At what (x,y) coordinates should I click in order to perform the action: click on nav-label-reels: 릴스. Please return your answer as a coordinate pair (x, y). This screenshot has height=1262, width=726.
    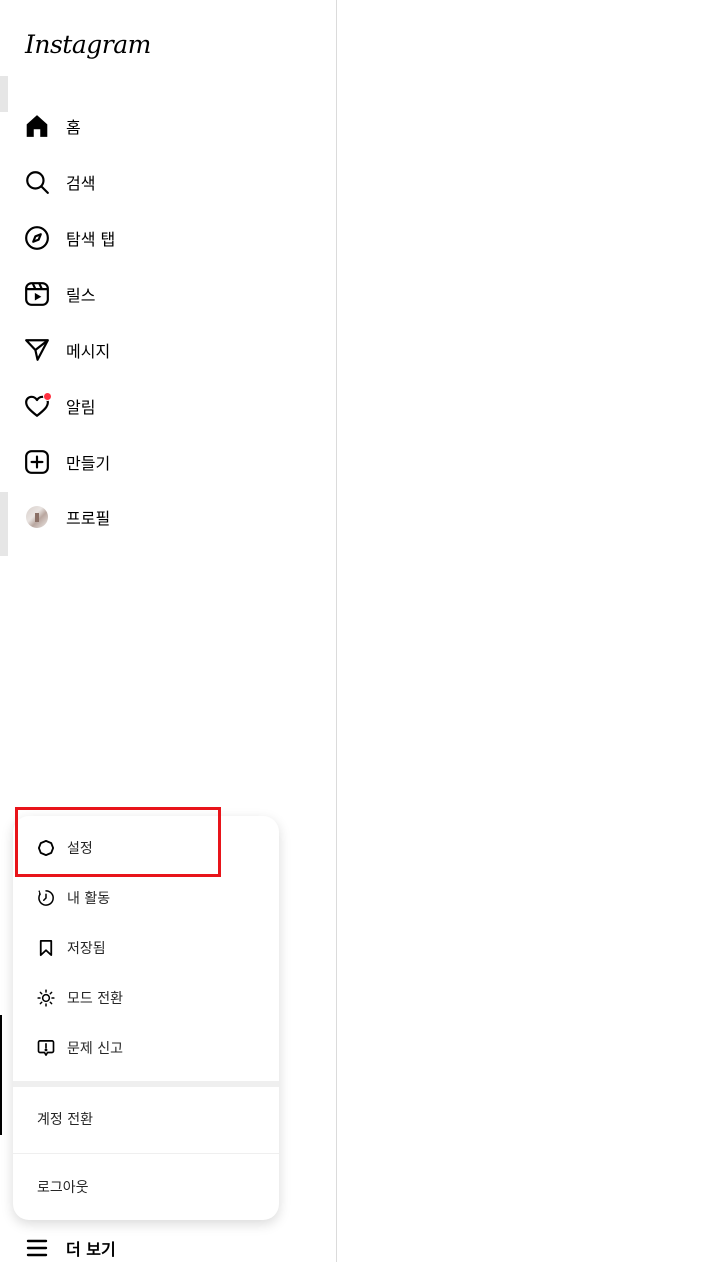
    Looking at the image, I should click on (81, 295).